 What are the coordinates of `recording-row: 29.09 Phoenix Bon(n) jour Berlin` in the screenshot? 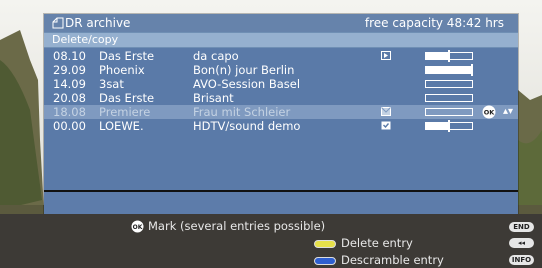 It's located at (281, 70).